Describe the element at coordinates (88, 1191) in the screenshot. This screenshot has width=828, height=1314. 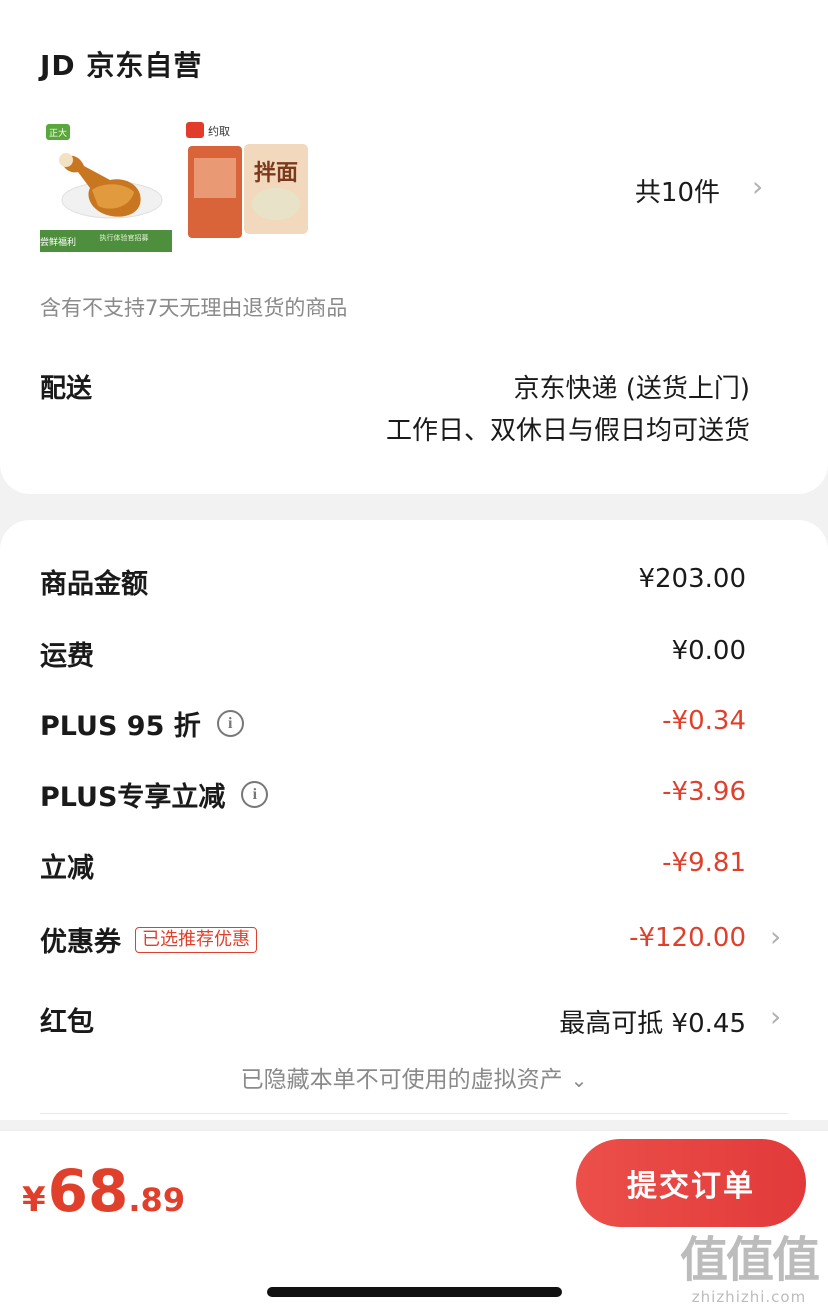
I see `total-integer: 68` at that location.